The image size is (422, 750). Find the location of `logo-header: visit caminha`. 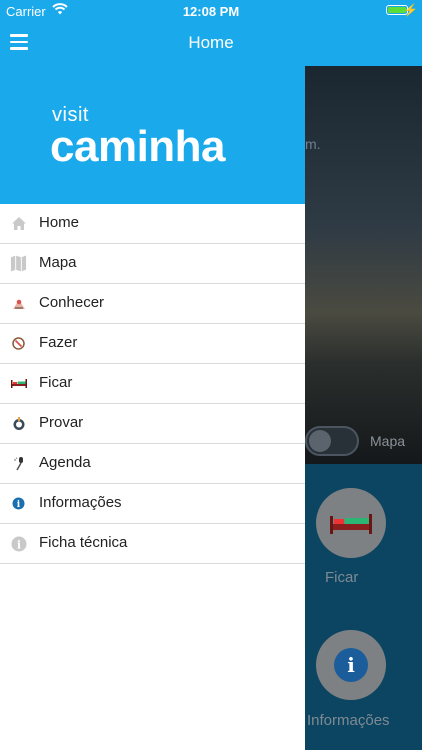

logo-header: visit caminha is located at coordinates (152, 135).